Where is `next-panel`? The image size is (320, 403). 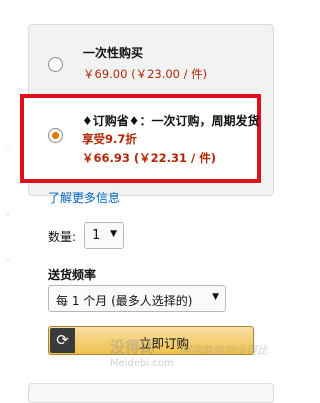
next-panel is located at coordinates (151, 393).